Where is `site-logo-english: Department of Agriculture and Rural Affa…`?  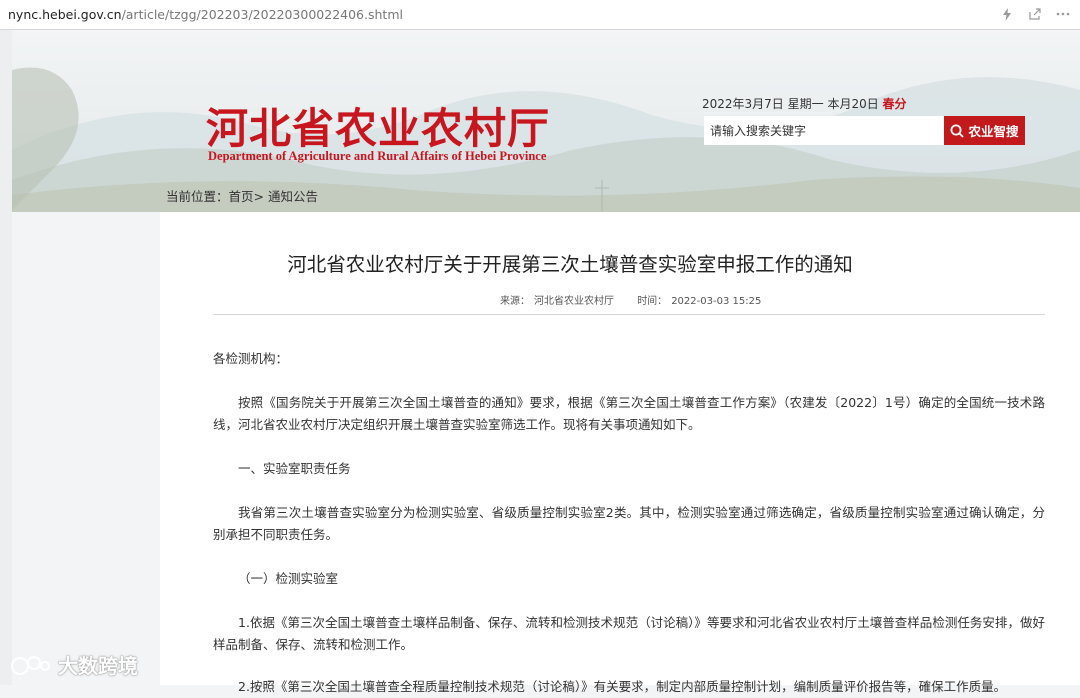
site-logo-english: Department of Agriculture and Rural Affa… is located at coordinates (377, 156).